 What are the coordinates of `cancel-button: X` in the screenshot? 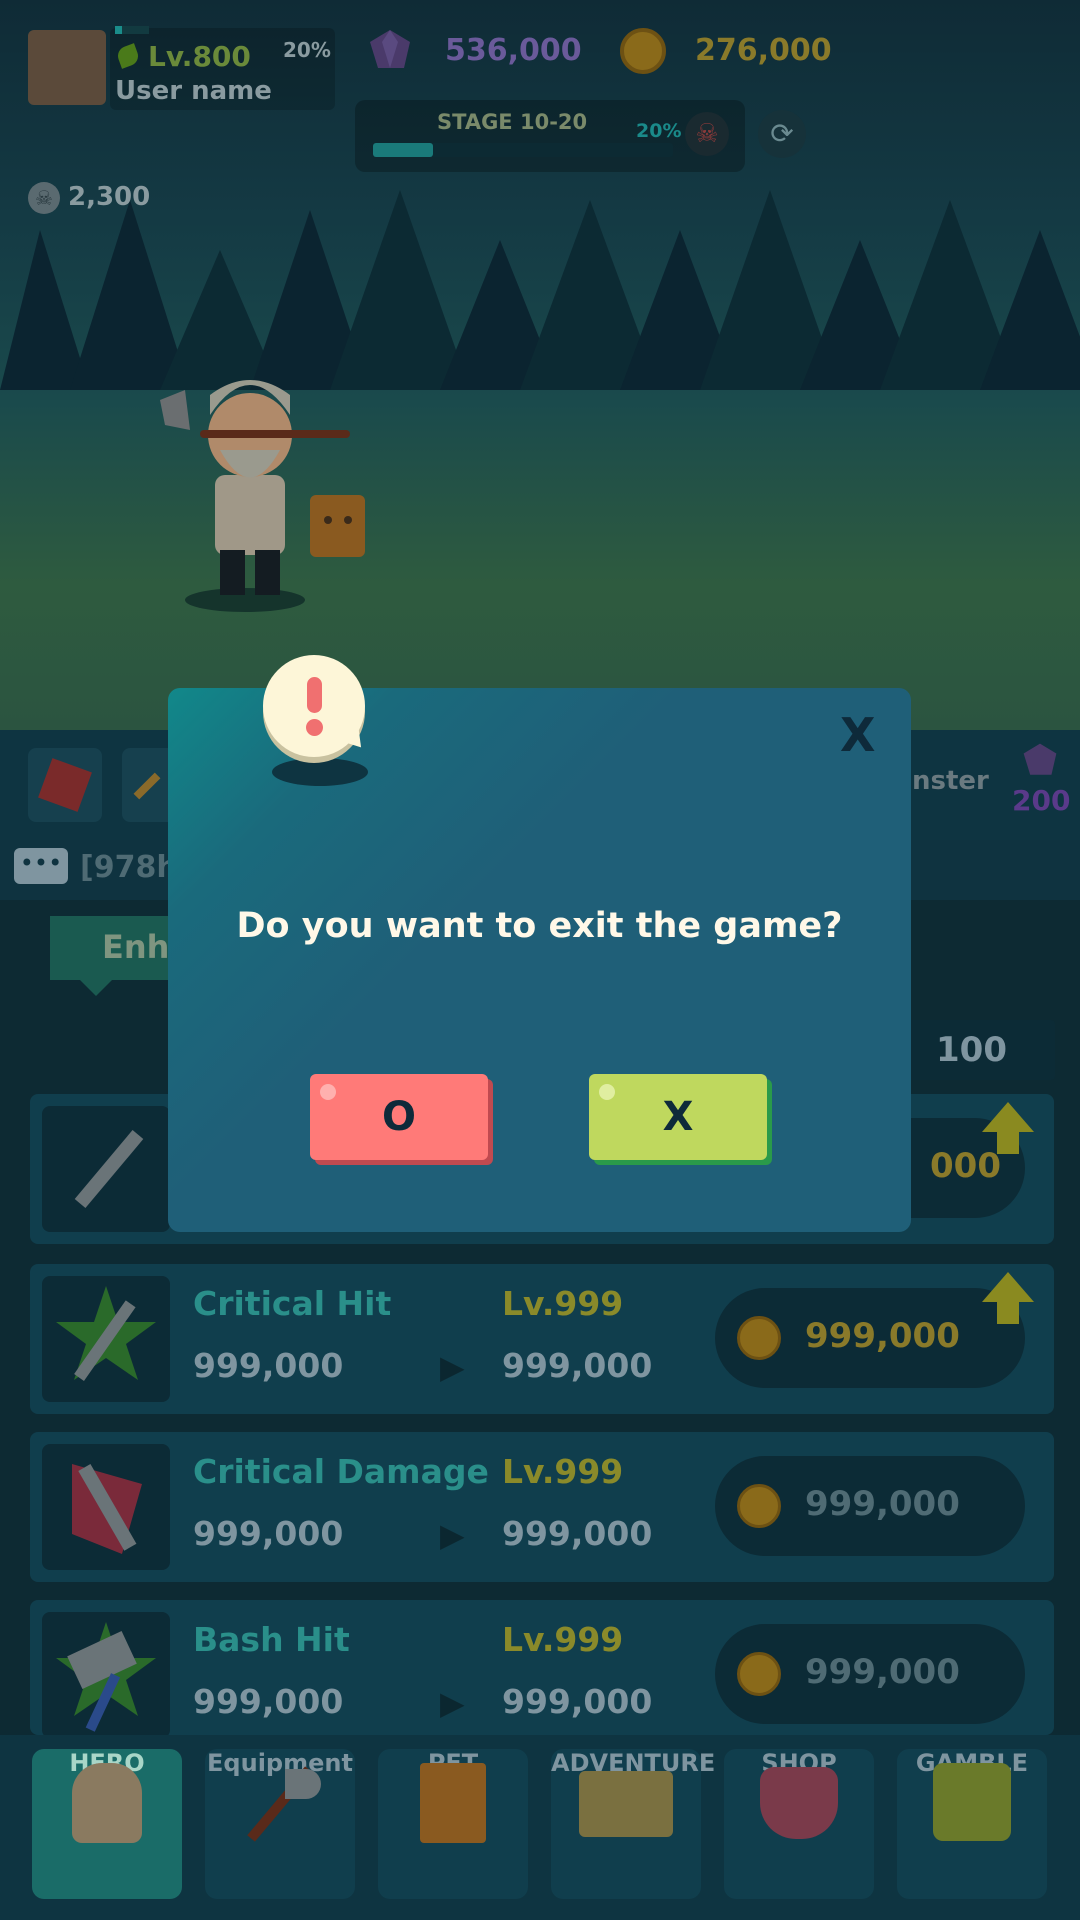 It's located at (678, 1117).